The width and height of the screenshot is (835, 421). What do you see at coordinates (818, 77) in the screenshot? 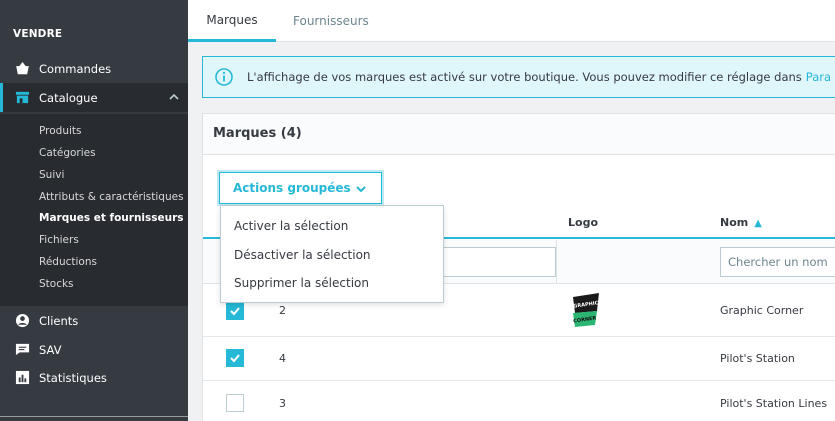
I see `alert-settings-link: Para` at bounding box center [818, 77].